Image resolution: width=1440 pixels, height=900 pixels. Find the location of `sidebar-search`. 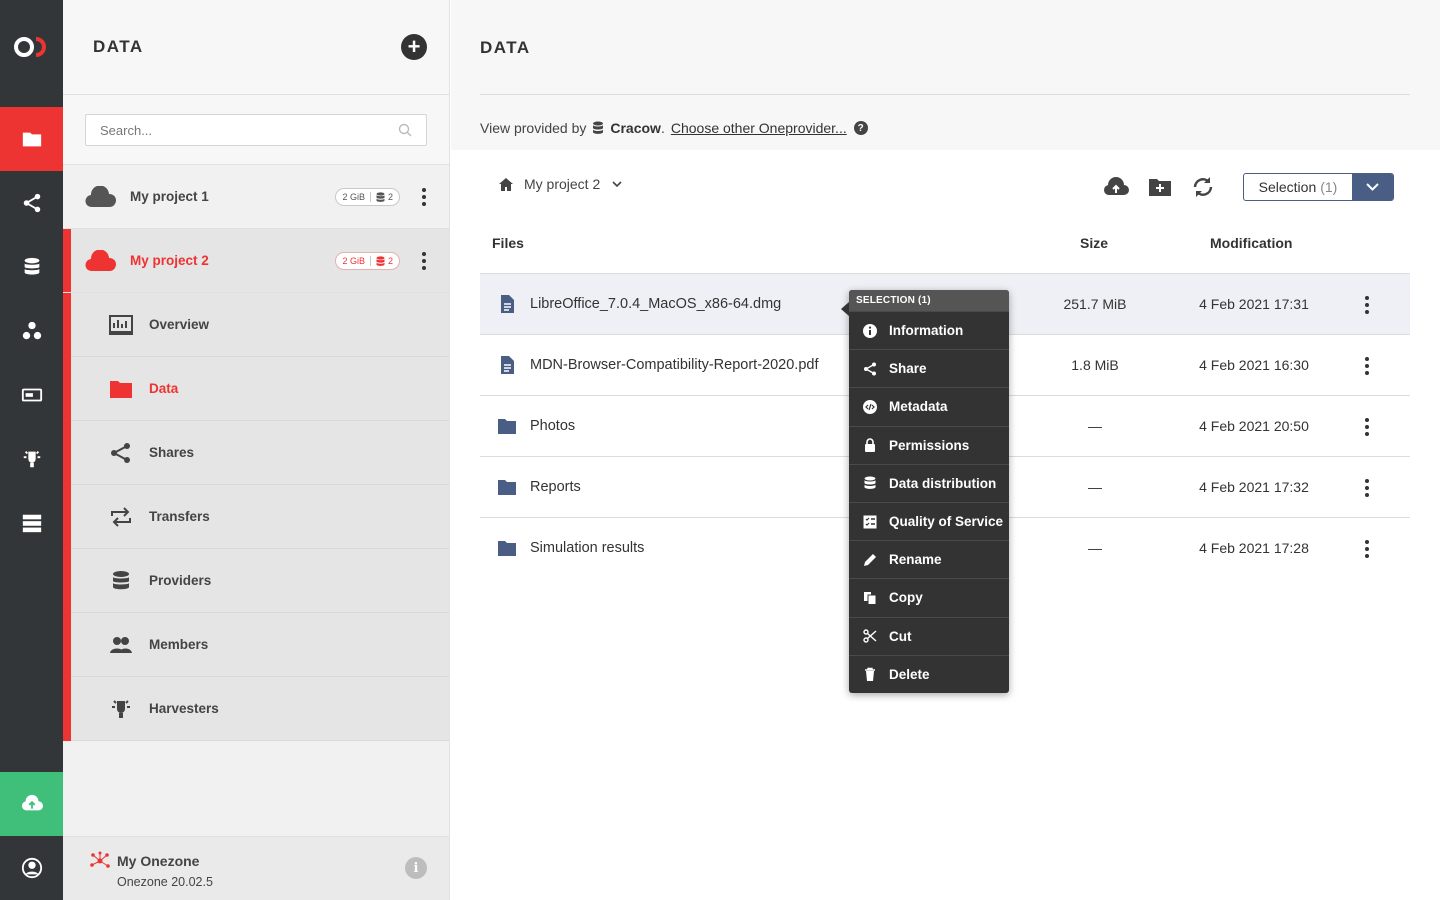

sidebar-search is located at coordinates (256, 130).